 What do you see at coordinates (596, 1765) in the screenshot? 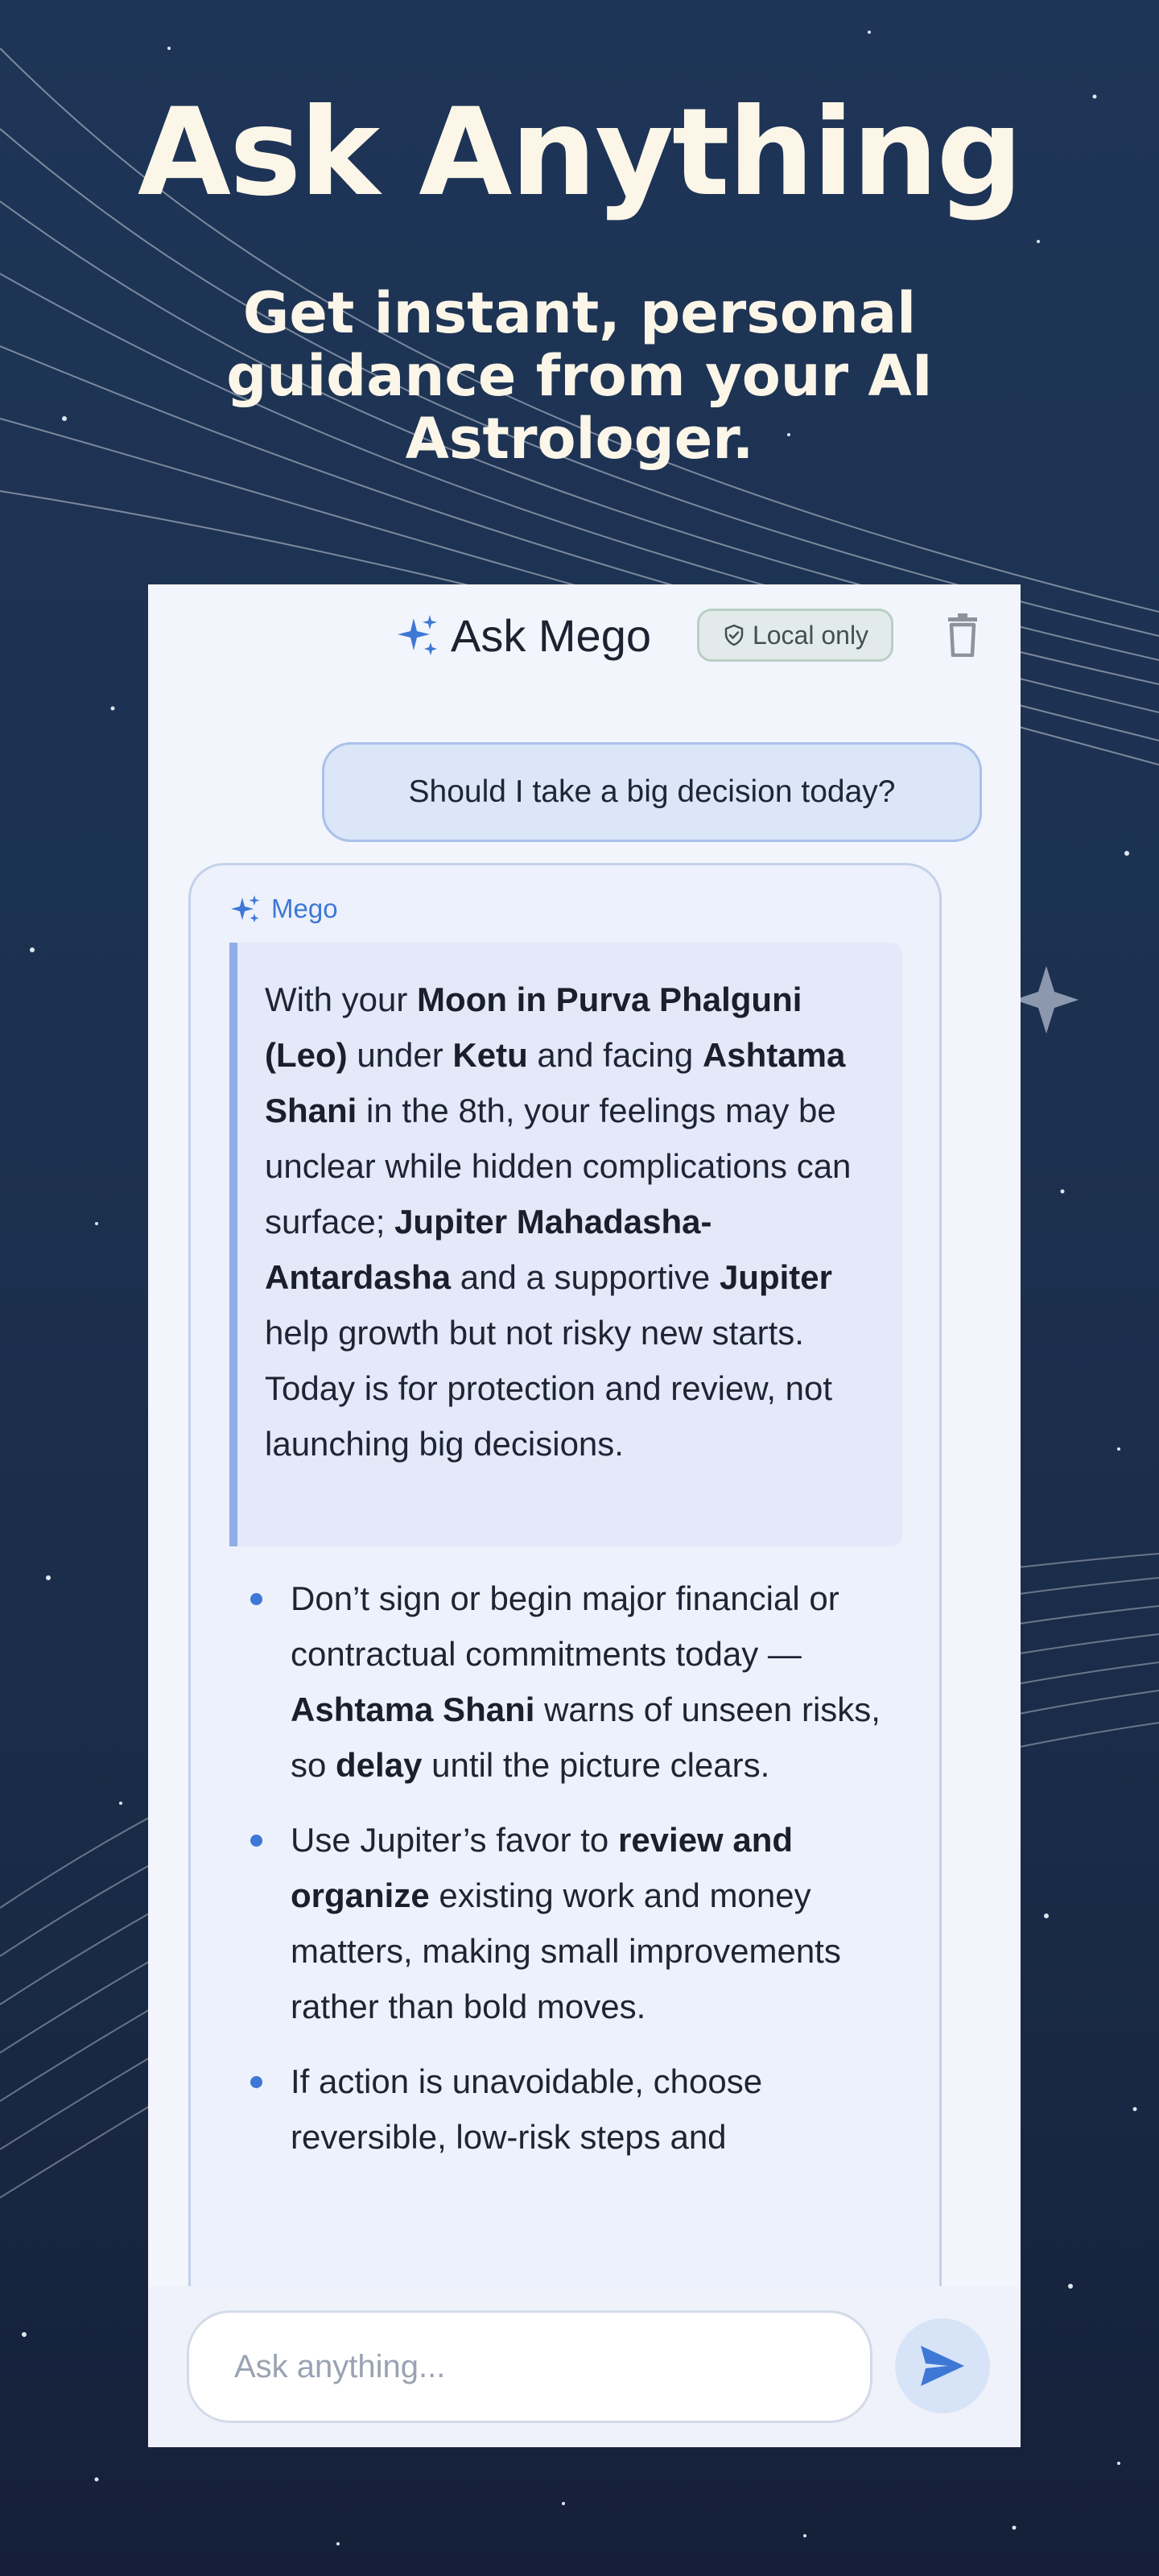
I see `bullet-text: until the picture clears.` at bounding box center [596, 1765].